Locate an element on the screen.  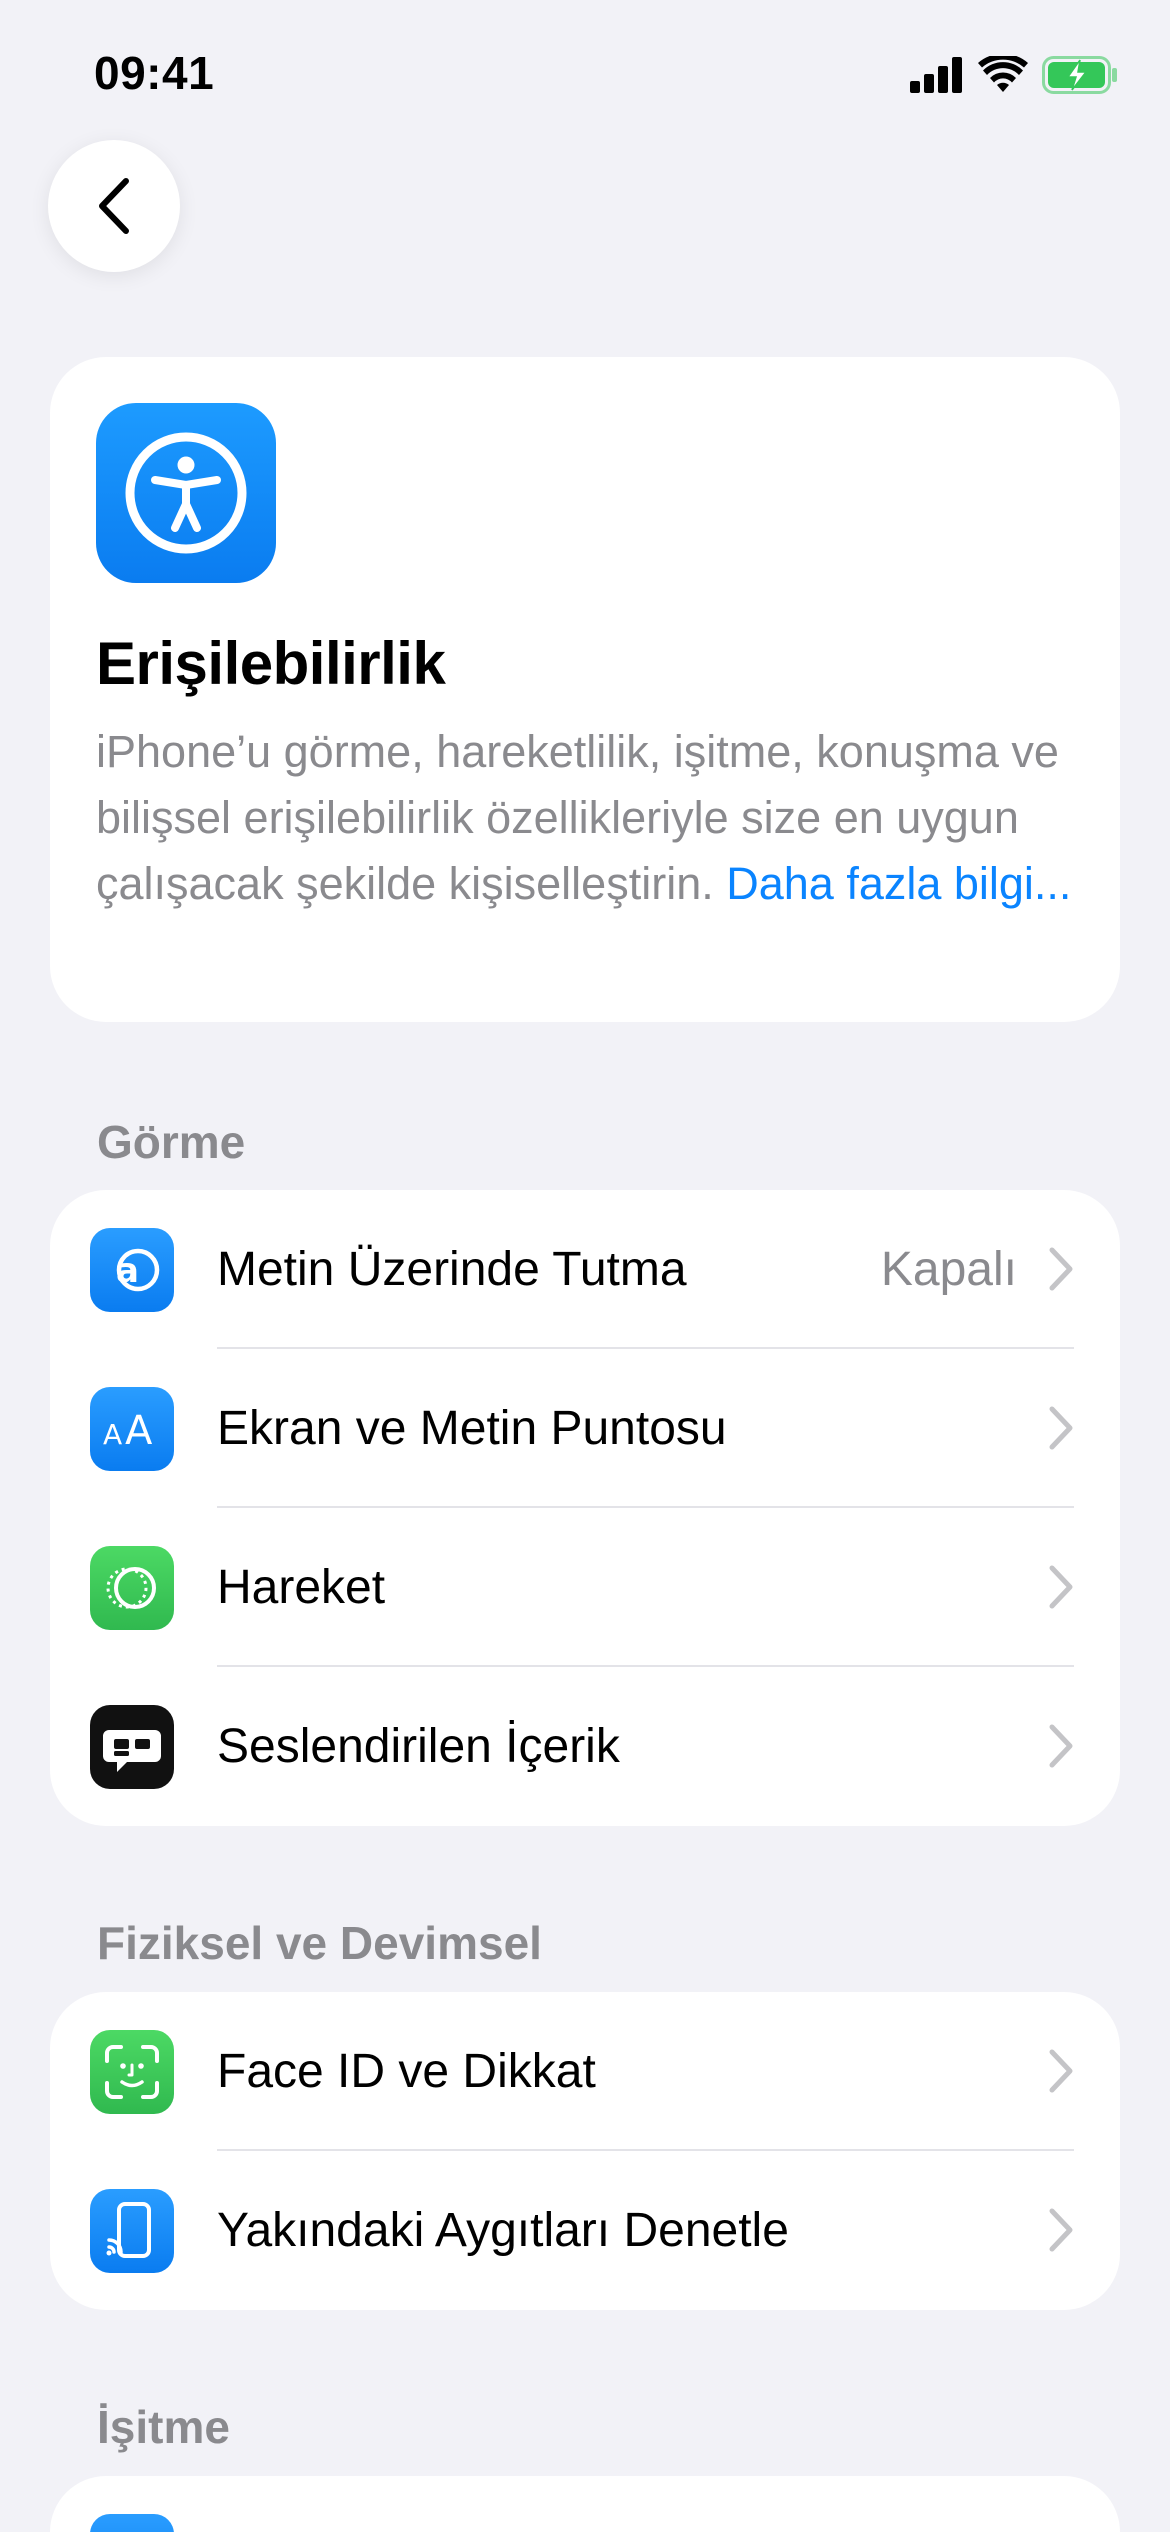
battery-charging-icon is located at coordinates (1079, 75).